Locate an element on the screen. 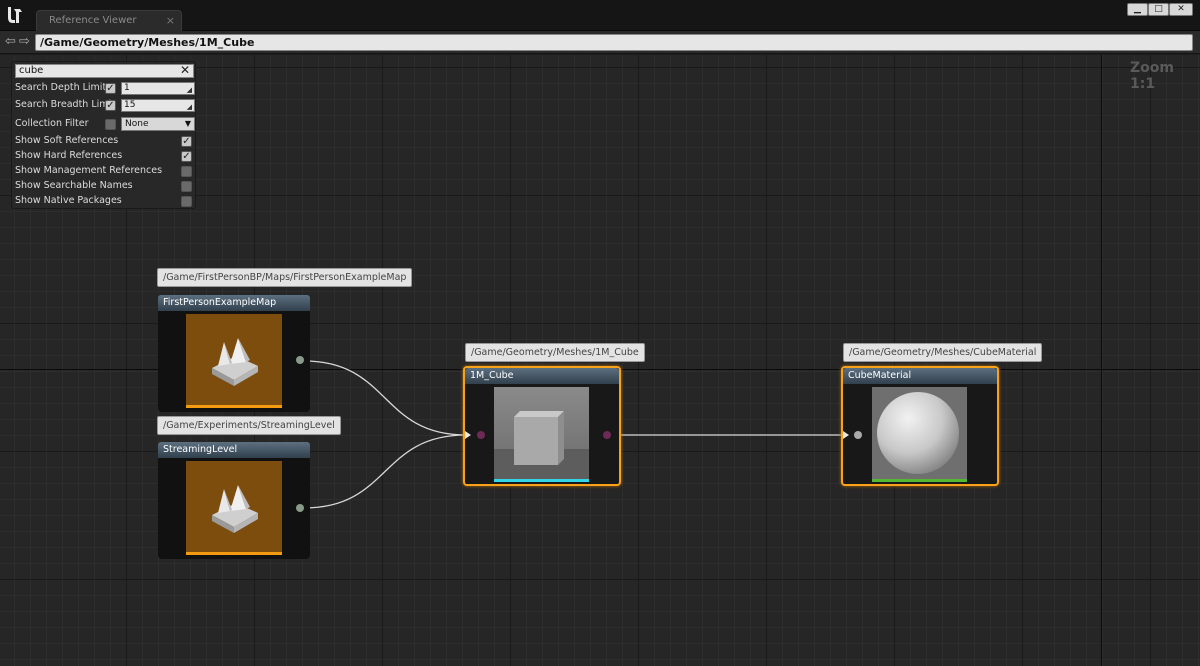 This screenshot has height=666, width=1200. asset-path-input: /Game/Geometry/Meshes/1M_Cube is located at coordinates (614, 42).